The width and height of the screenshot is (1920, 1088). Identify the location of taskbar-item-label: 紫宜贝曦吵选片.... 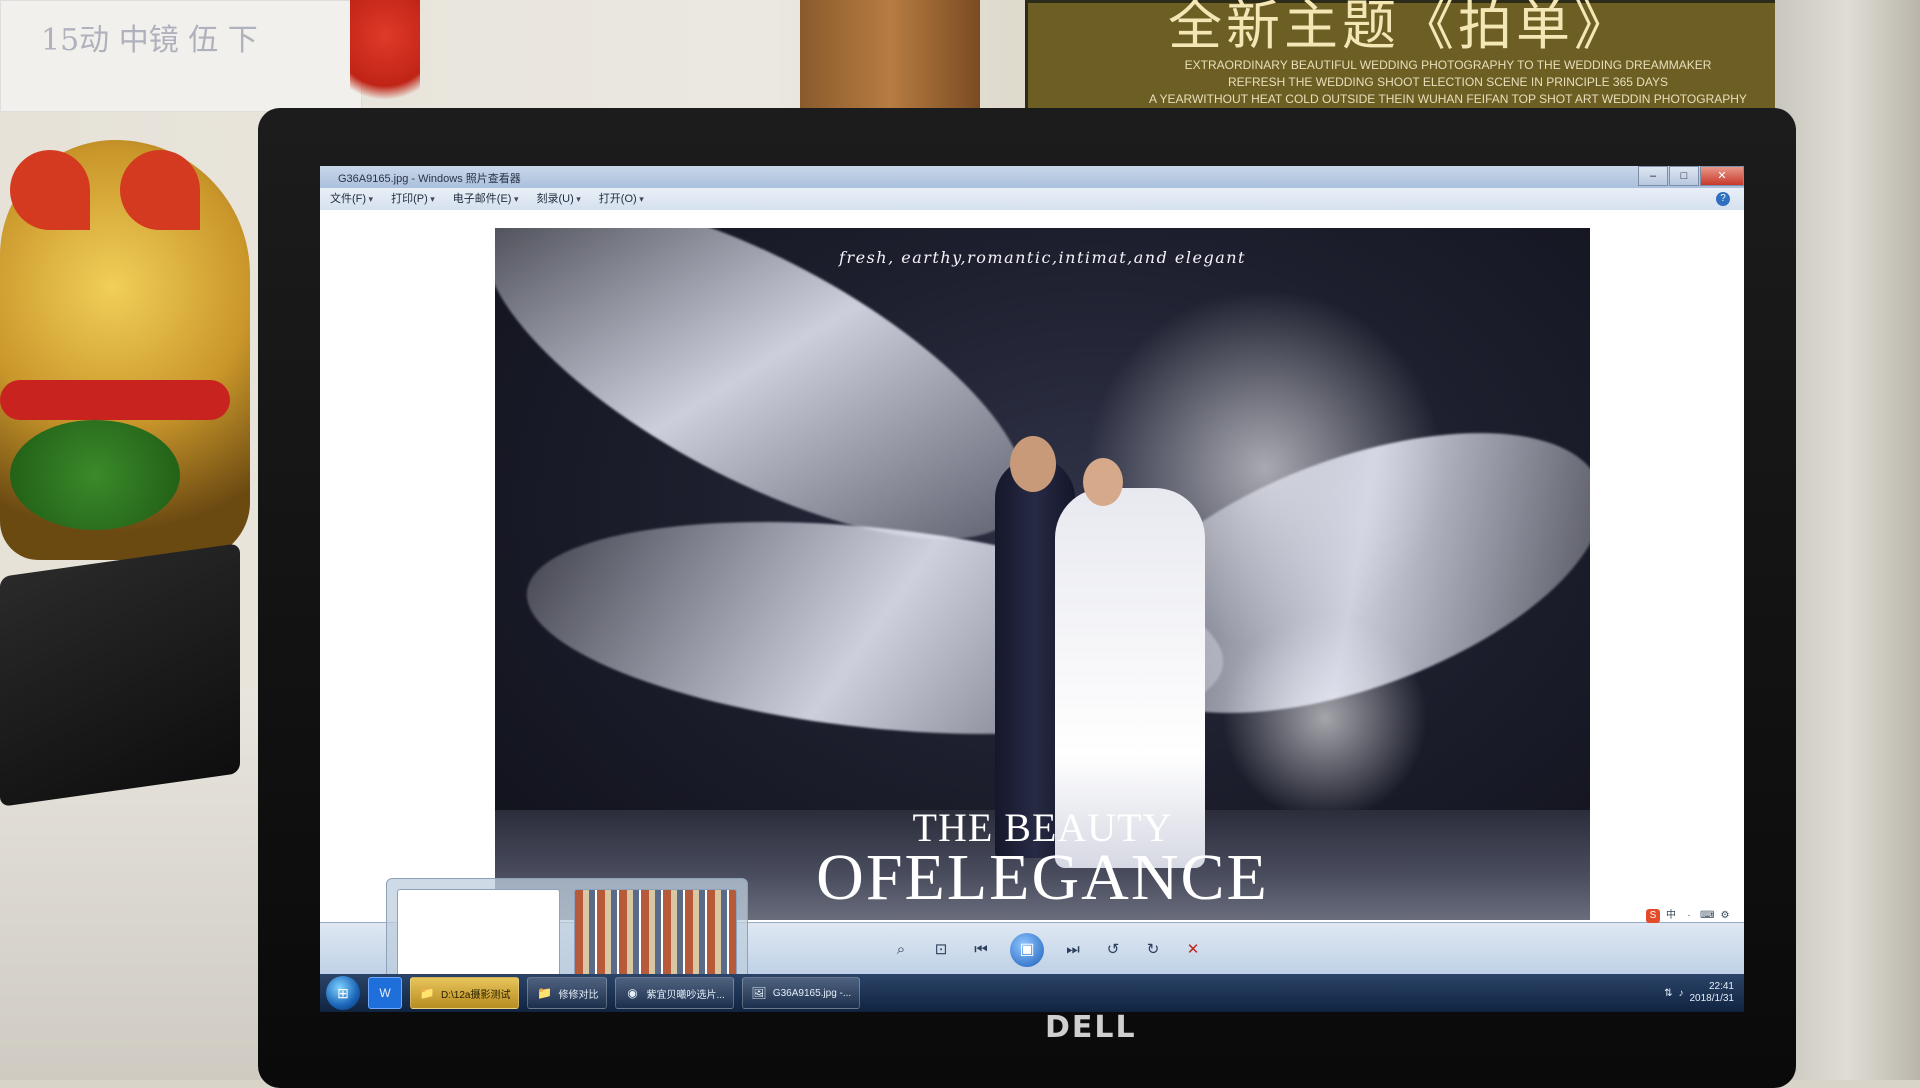
(685, 995).